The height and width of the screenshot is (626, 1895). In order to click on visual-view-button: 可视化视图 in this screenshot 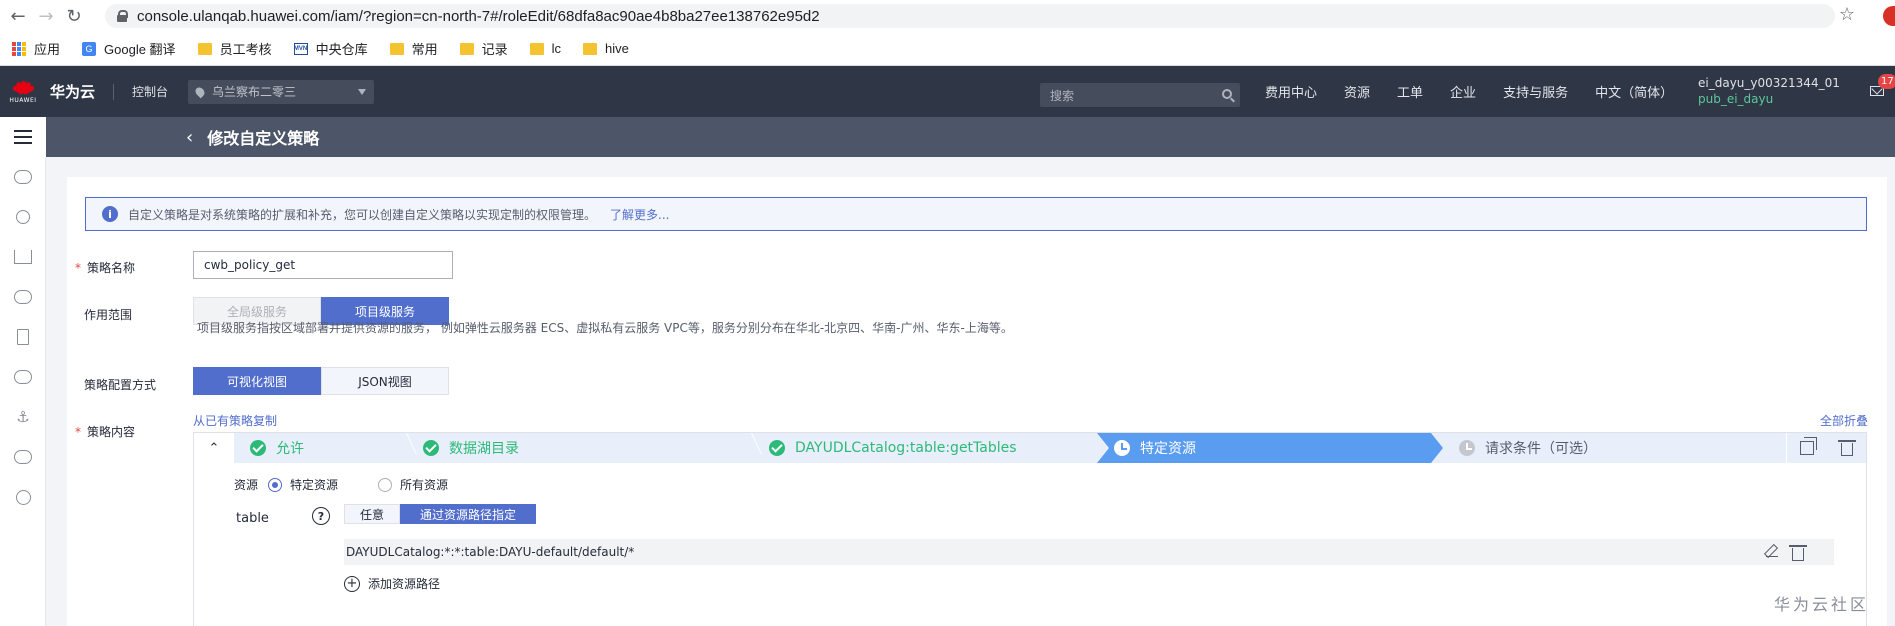, I will do `click(257, 381)`.